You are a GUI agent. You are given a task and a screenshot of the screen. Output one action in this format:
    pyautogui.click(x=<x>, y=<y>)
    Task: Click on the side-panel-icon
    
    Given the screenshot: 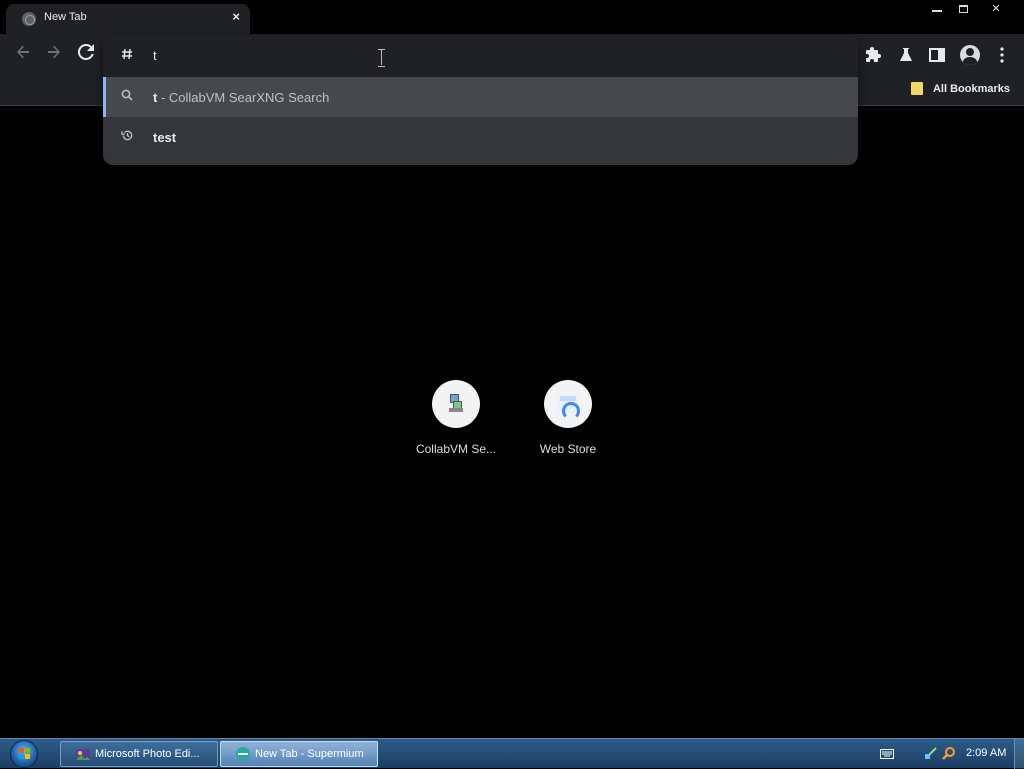 What is the action you would take?
    pyautogui.click(x=937, y=55)
    